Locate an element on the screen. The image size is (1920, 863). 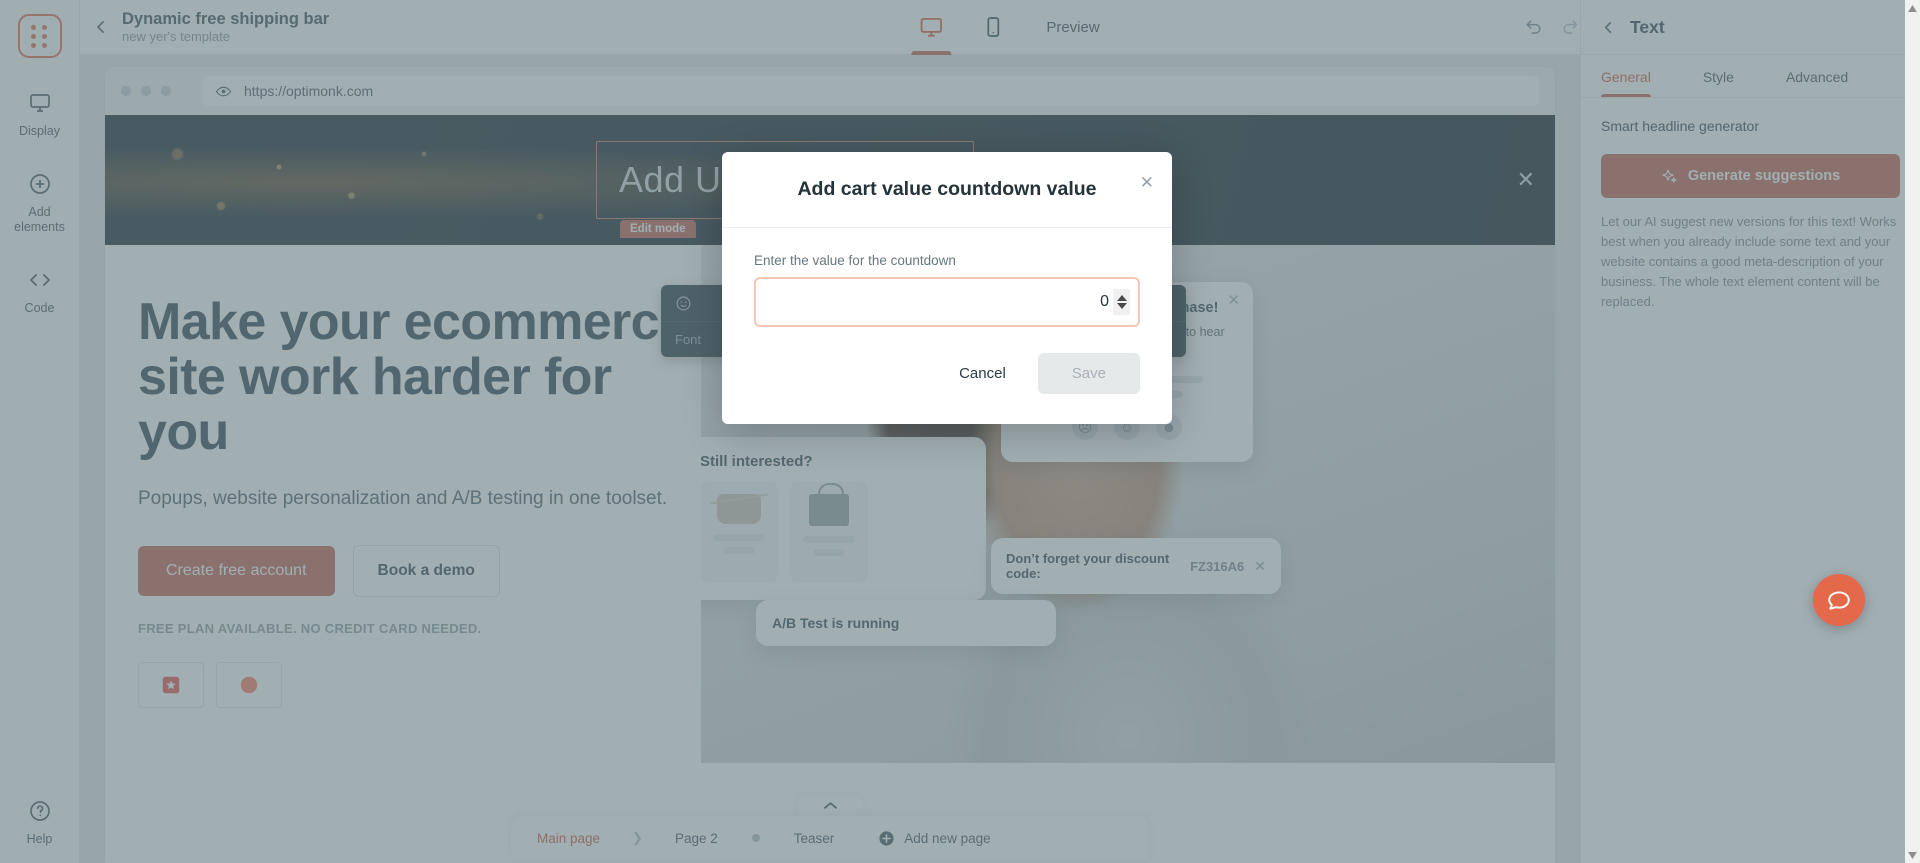
triangle-up-icon is located at coordinates (1912, 8).